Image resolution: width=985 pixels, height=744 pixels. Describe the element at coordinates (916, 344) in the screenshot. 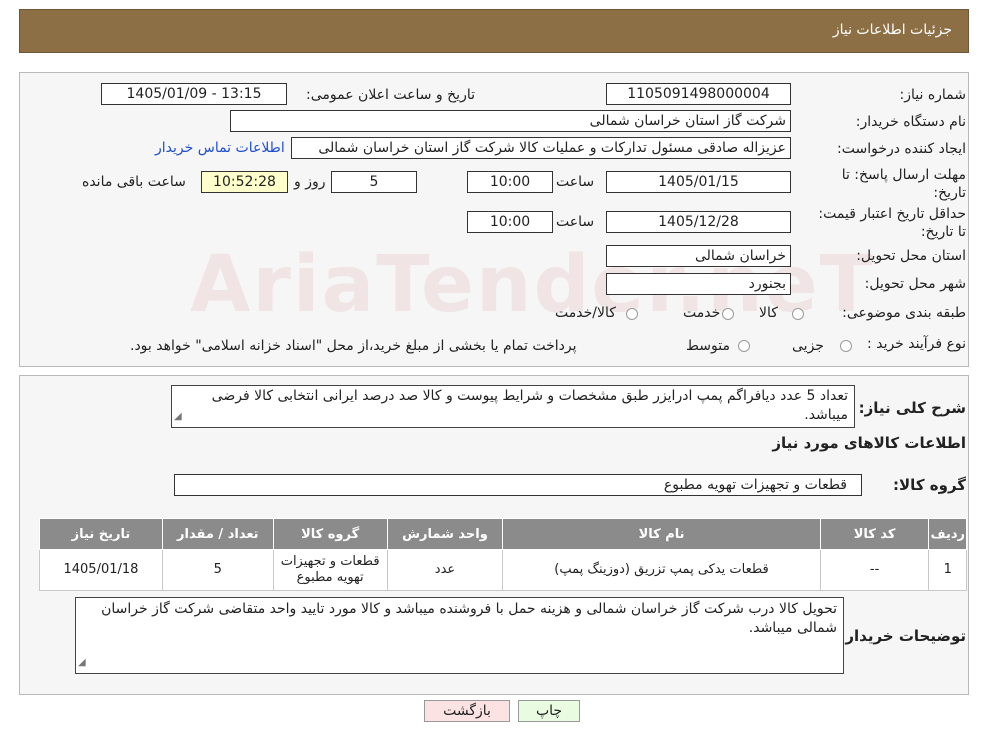

I see `process-label: نوع فرآیند خرید :` at that location.